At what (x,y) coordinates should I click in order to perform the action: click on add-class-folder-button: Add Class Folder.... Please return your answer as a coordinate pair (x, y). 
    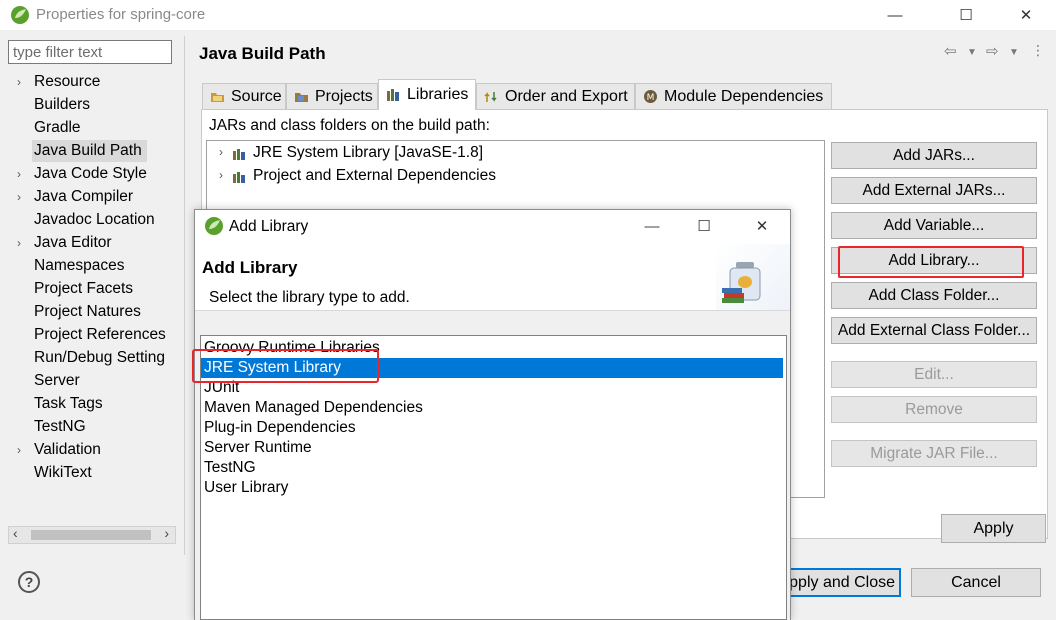
    Looking at the image, I should click on (934, 295).